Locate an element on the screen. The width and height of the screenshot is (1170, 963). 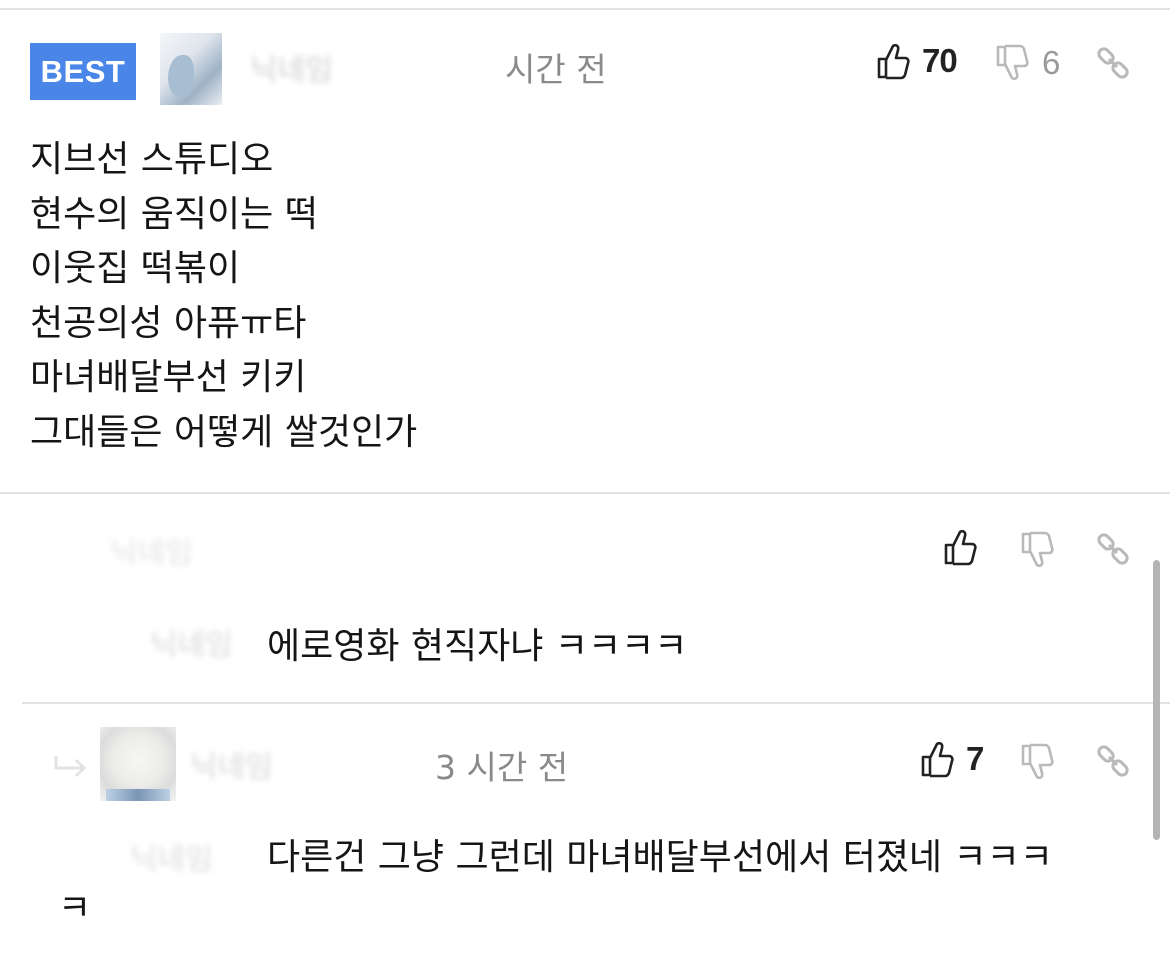
comment-line: 천공의성 아퓨ㅠ타 is located at coordinates (168, 323).